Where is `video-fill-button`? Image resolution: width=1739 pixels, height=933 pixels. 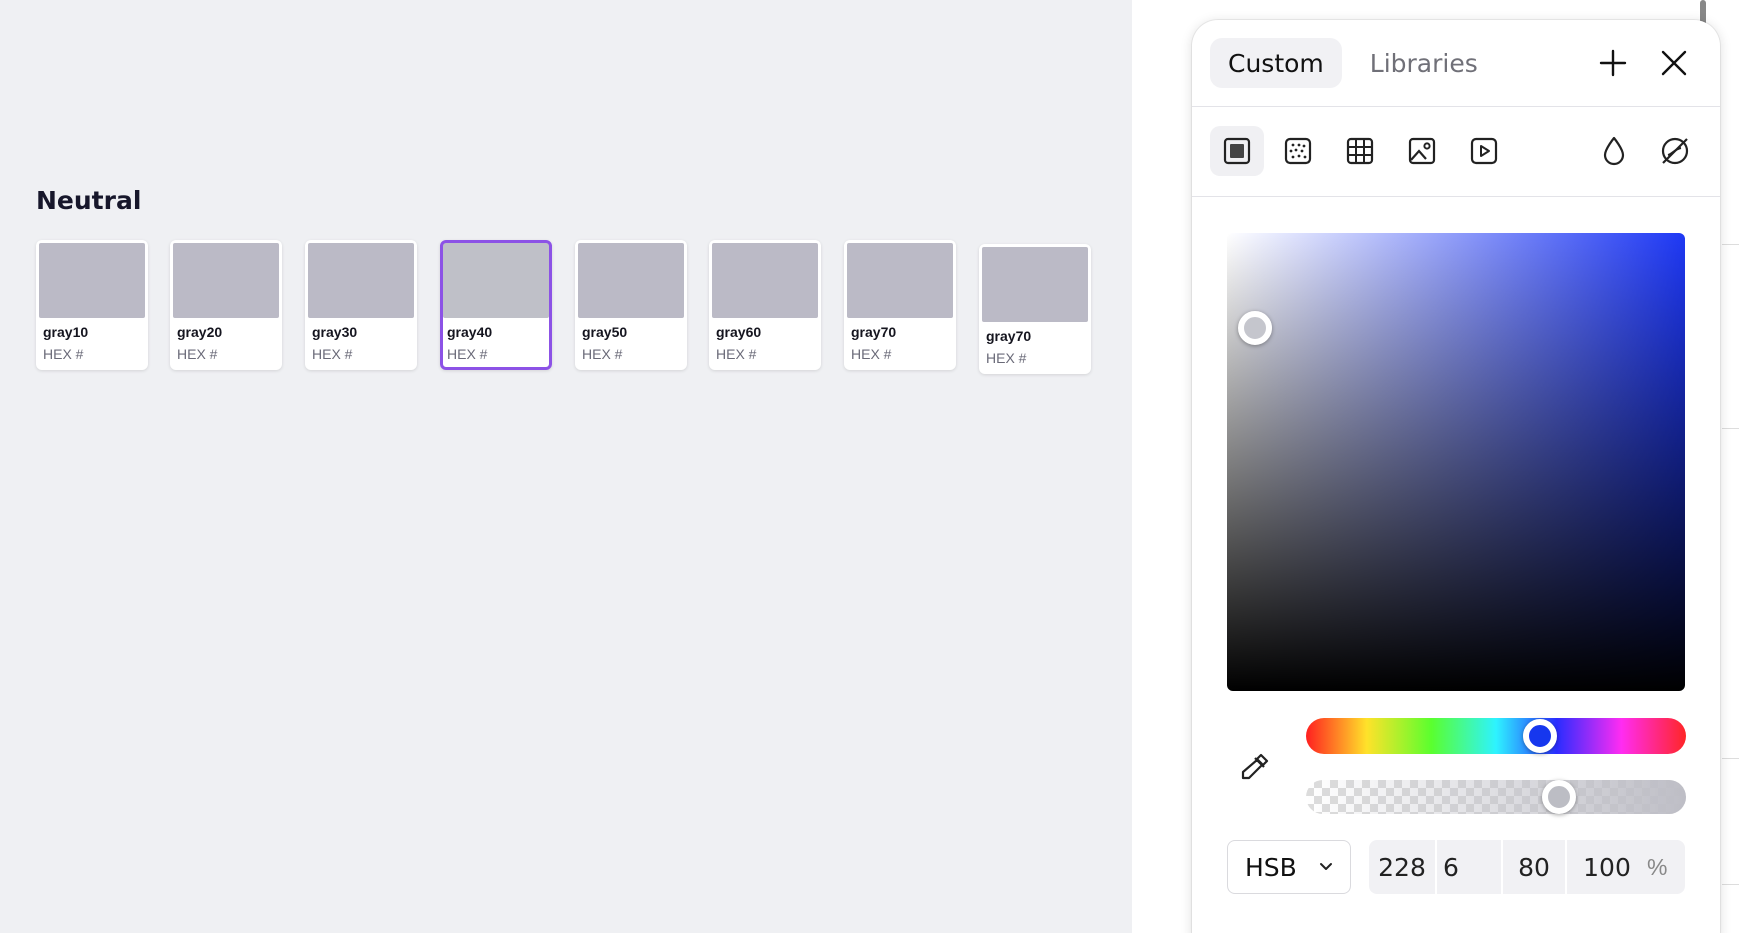
video-fill-button is located at coordinates (1484, 151).